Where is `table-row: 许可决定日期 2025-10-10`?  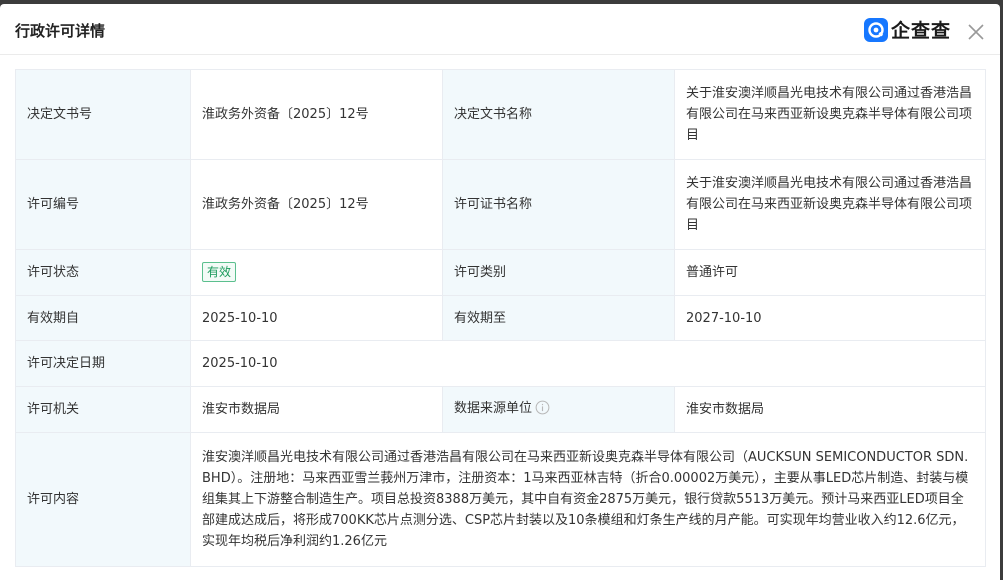
table-row: 许可决定日期 2025-10-10 is located at coordinates (500, 363).